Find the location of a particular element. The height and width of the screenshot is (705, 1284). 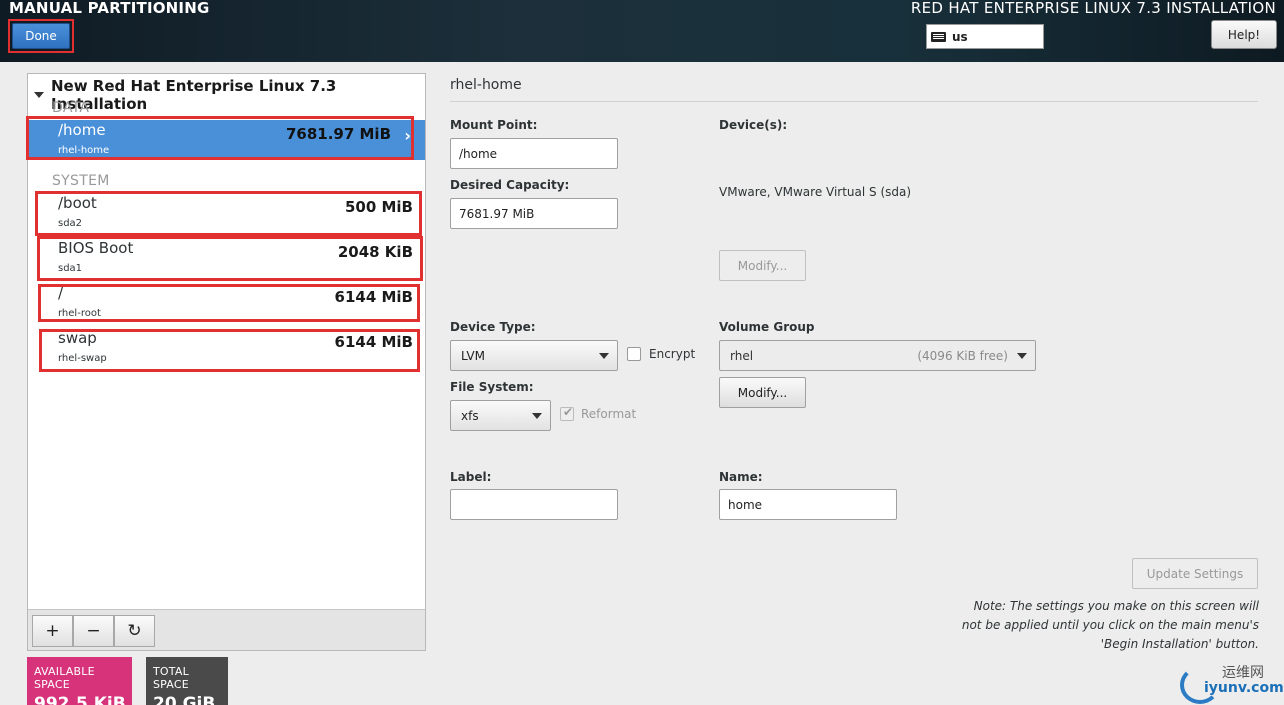

partition-mount: /home is located at coordinates (82, 130).